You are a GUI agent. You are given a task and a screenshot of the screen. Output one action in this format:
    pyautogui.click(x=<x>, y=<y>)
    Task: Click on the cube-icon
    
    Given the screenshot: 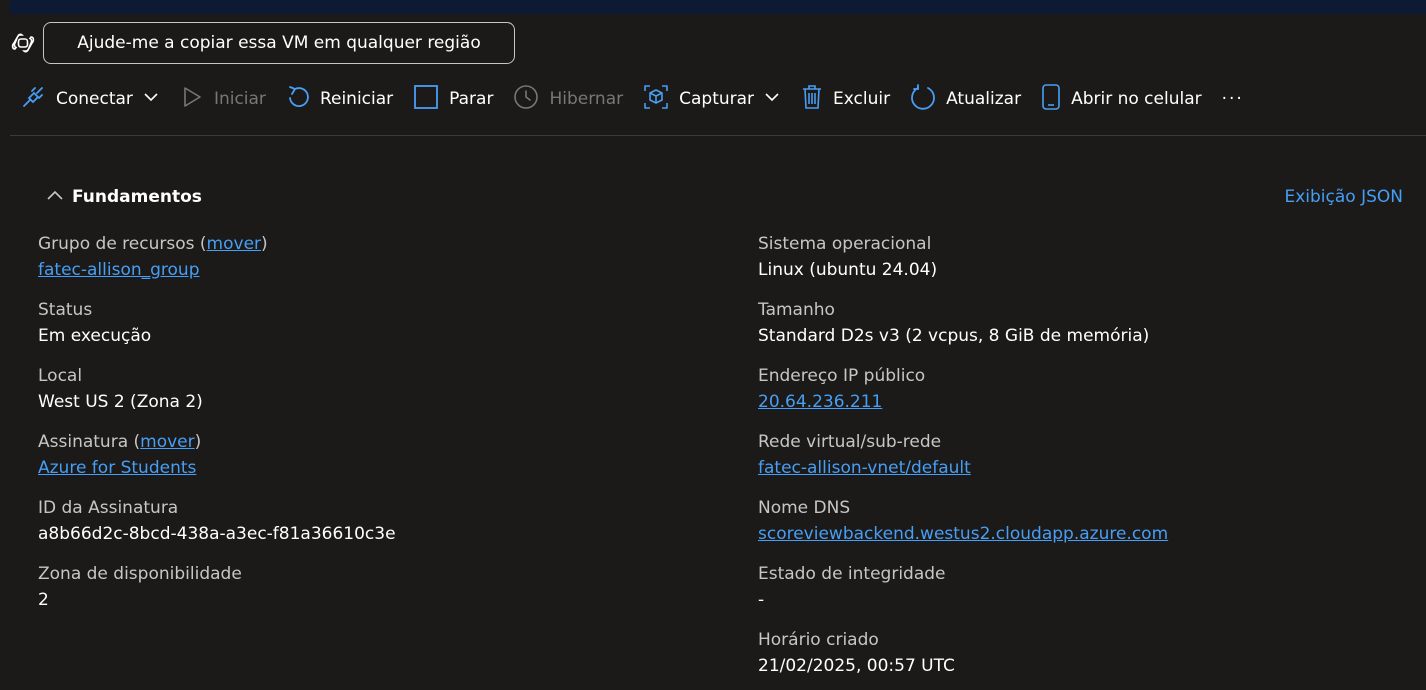 What is the action you would take?
    pyautogui.click(x=656, y=99)
    